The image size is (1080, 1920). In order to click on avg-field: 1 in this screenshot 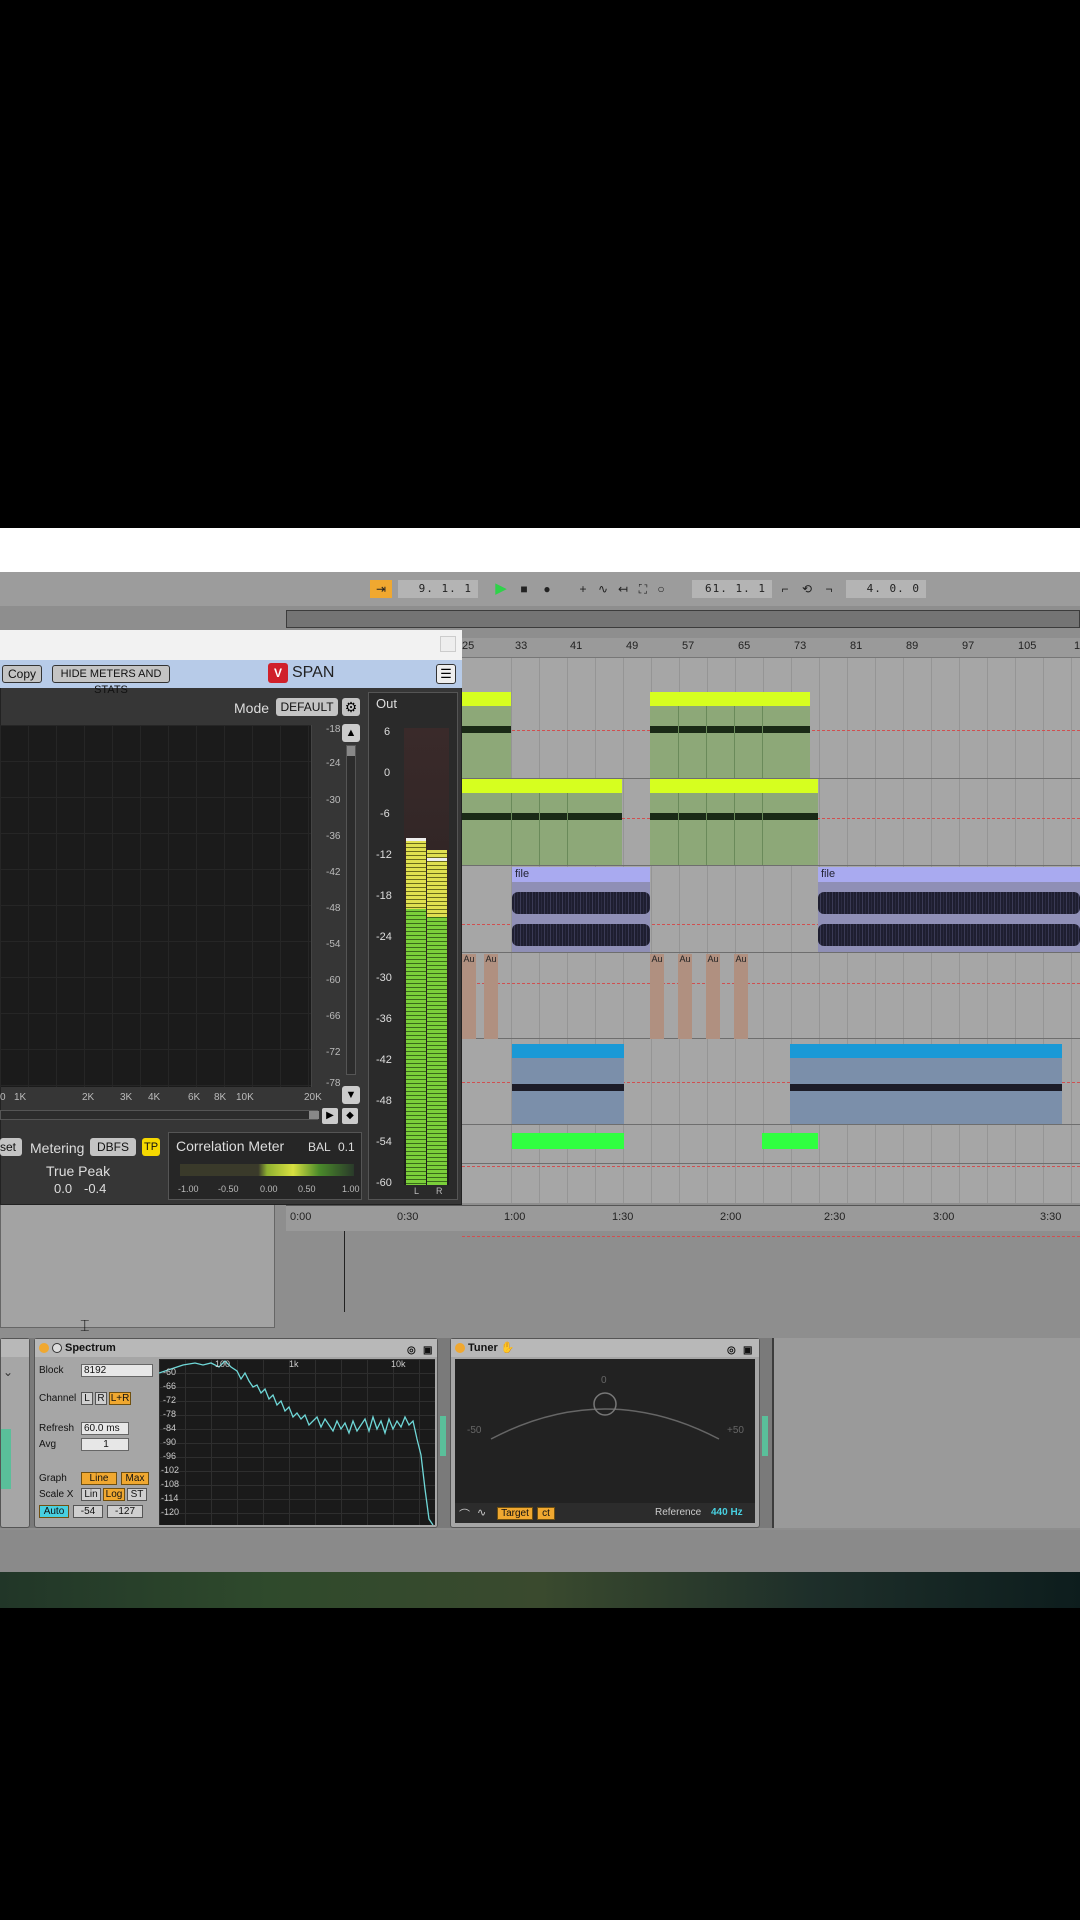, I will do `click(105, 1444)`.